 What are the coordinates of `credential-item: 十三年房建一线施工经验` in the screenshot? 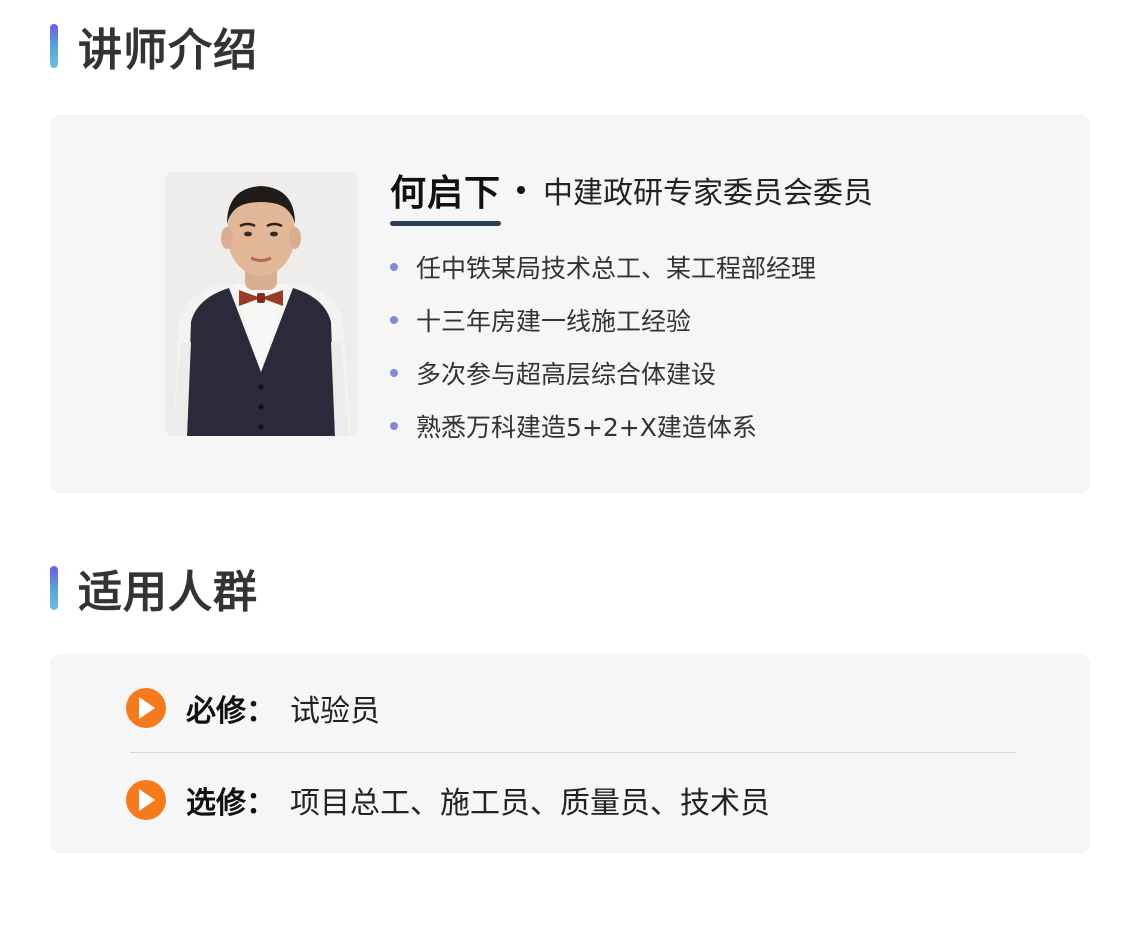 It's located at (720, 319).